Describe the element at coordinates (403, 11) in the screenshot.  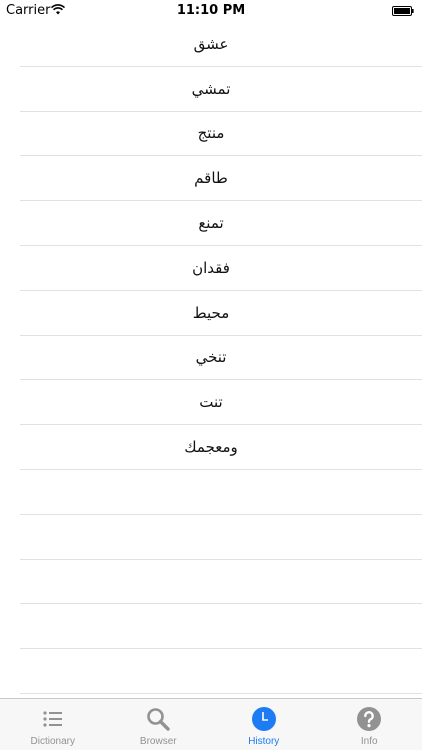
I see `battery-icon` at that location.